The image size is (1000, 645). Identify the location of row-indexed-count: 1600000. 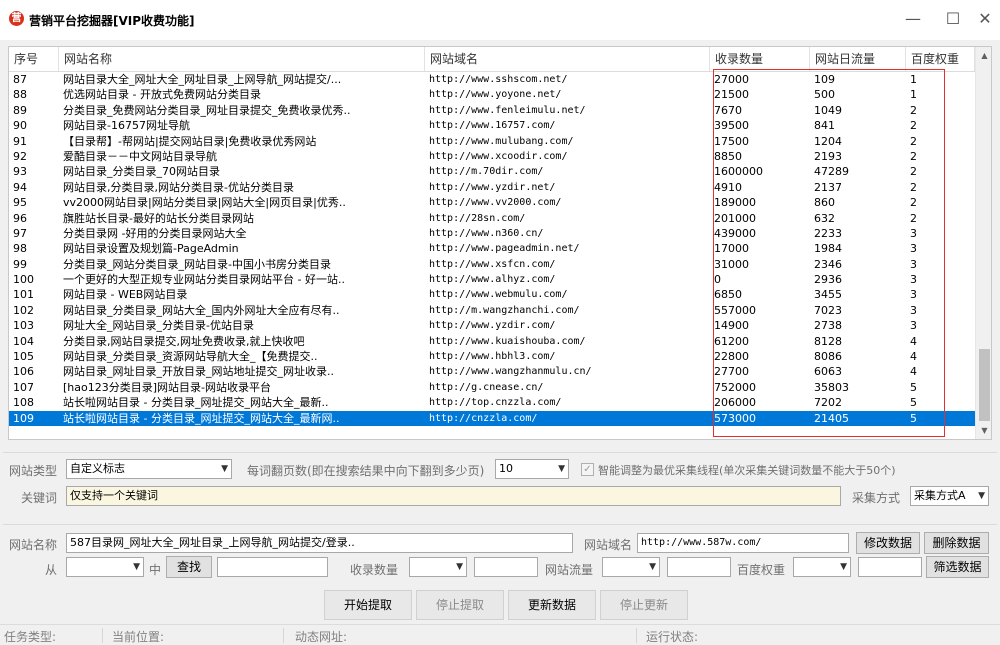
(738, 172).